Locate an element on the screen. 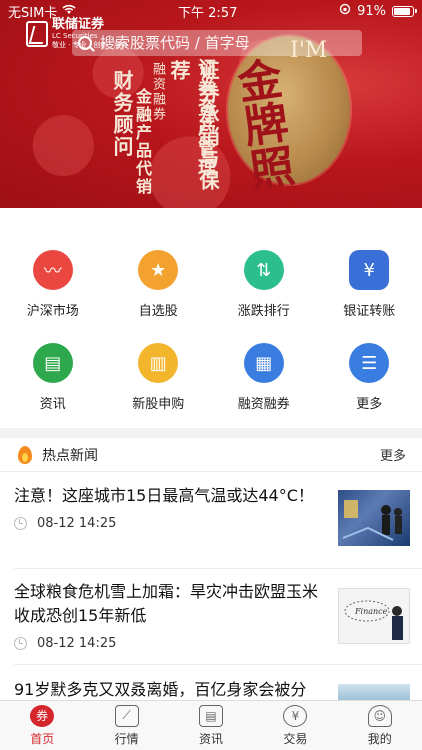 Image resolution: width=422 pixels, height=750 pixels. grid-item-label: 涨跌排行 is located at coordinates (263, 311).